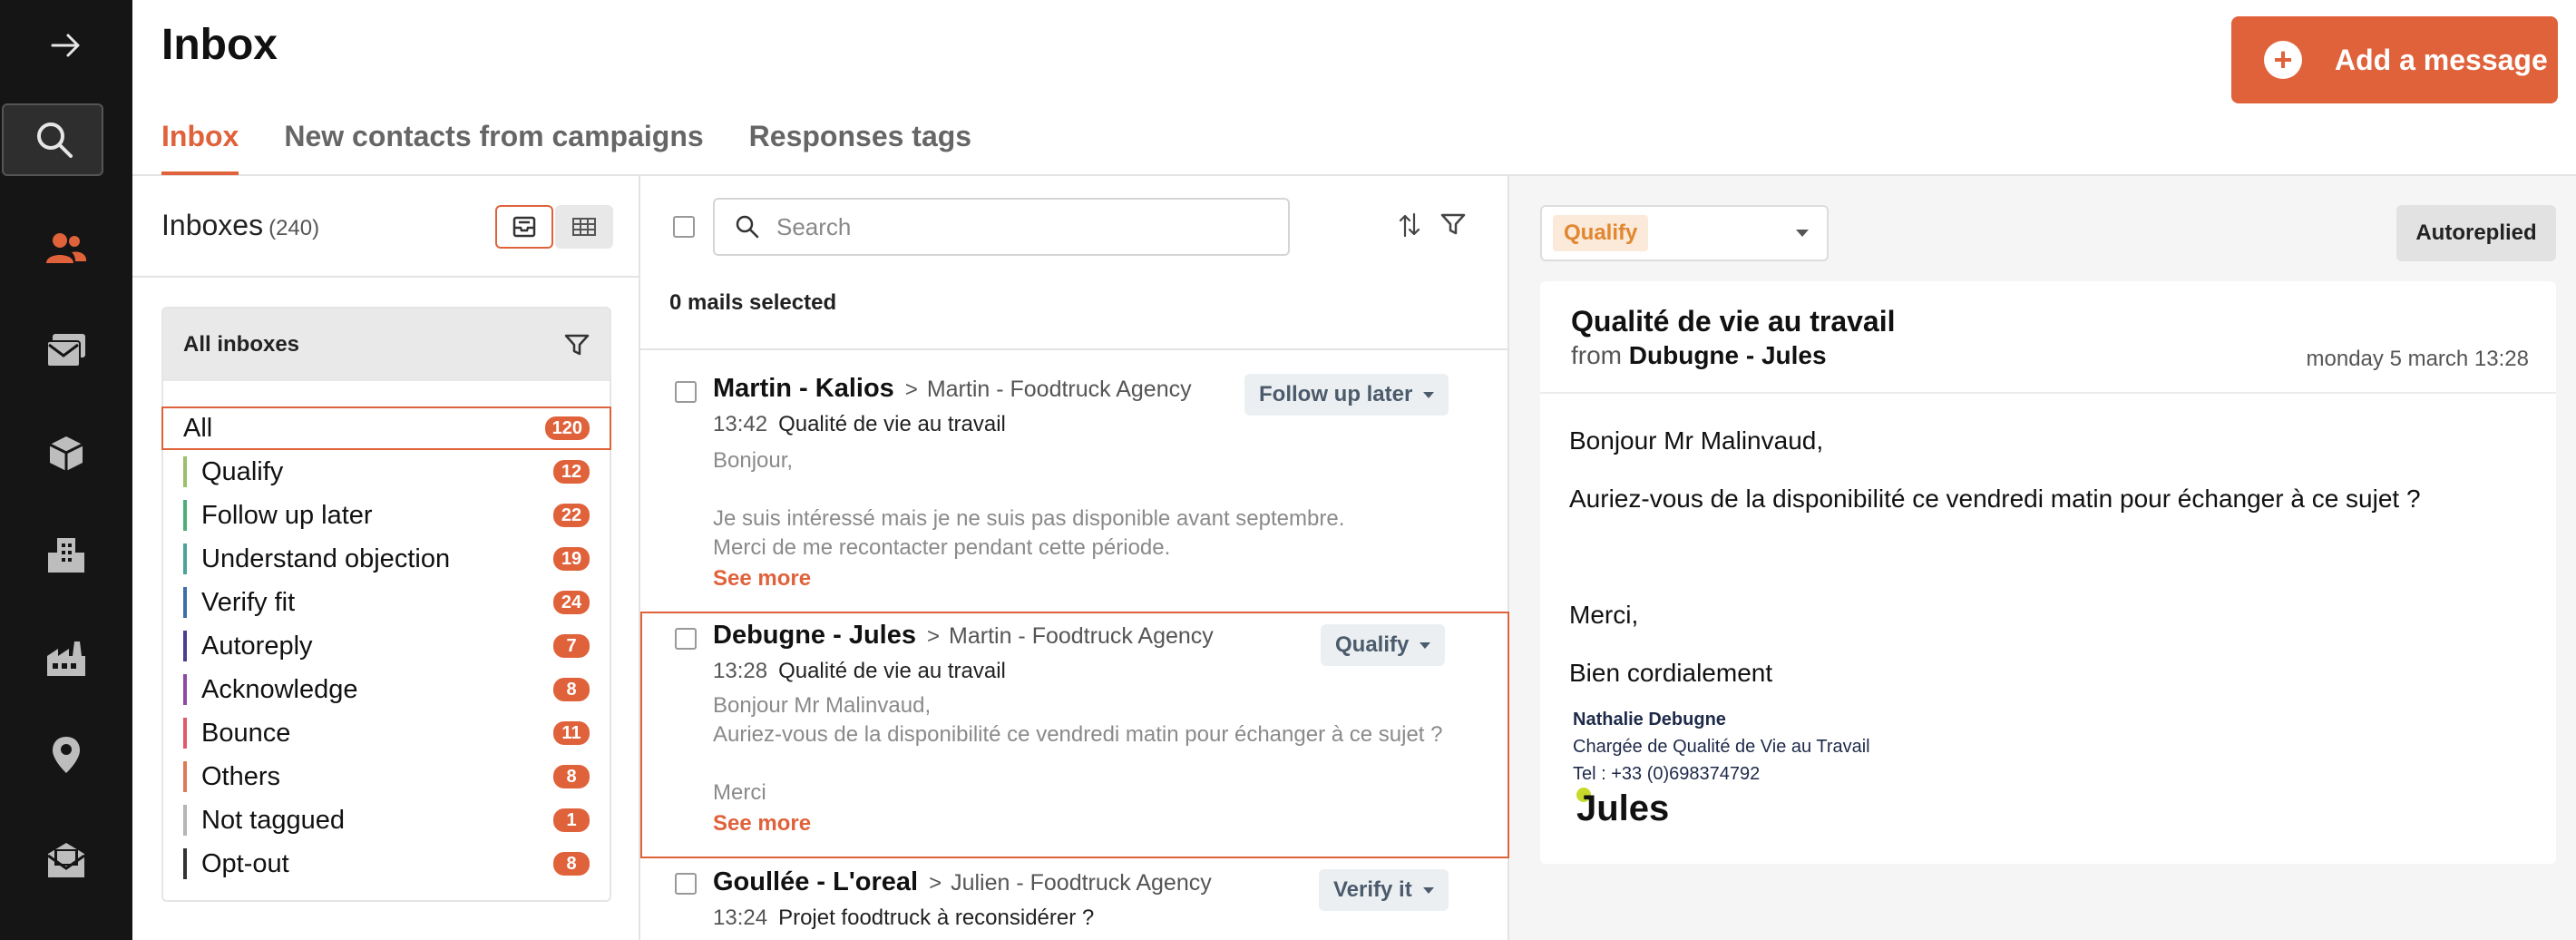 The width and height of the screenshot is (2576, 940). Describe the element at coordinates (1346, 395) in the screenshot. I see `tag-dropdown: Follow up later` at that location.